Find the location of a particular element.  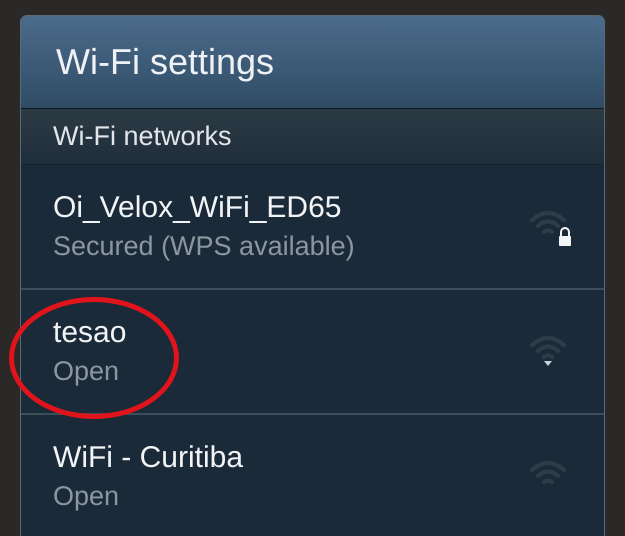

network-name: WiFi - Curitiba is located at coordinates (148, 458).